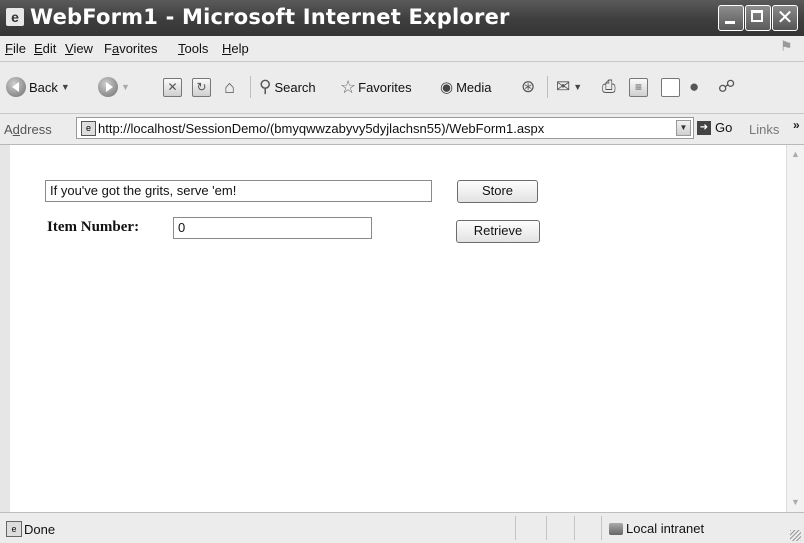 The image size is (804, 543). I want to click on back-arrow-icon, so click(16, 87).